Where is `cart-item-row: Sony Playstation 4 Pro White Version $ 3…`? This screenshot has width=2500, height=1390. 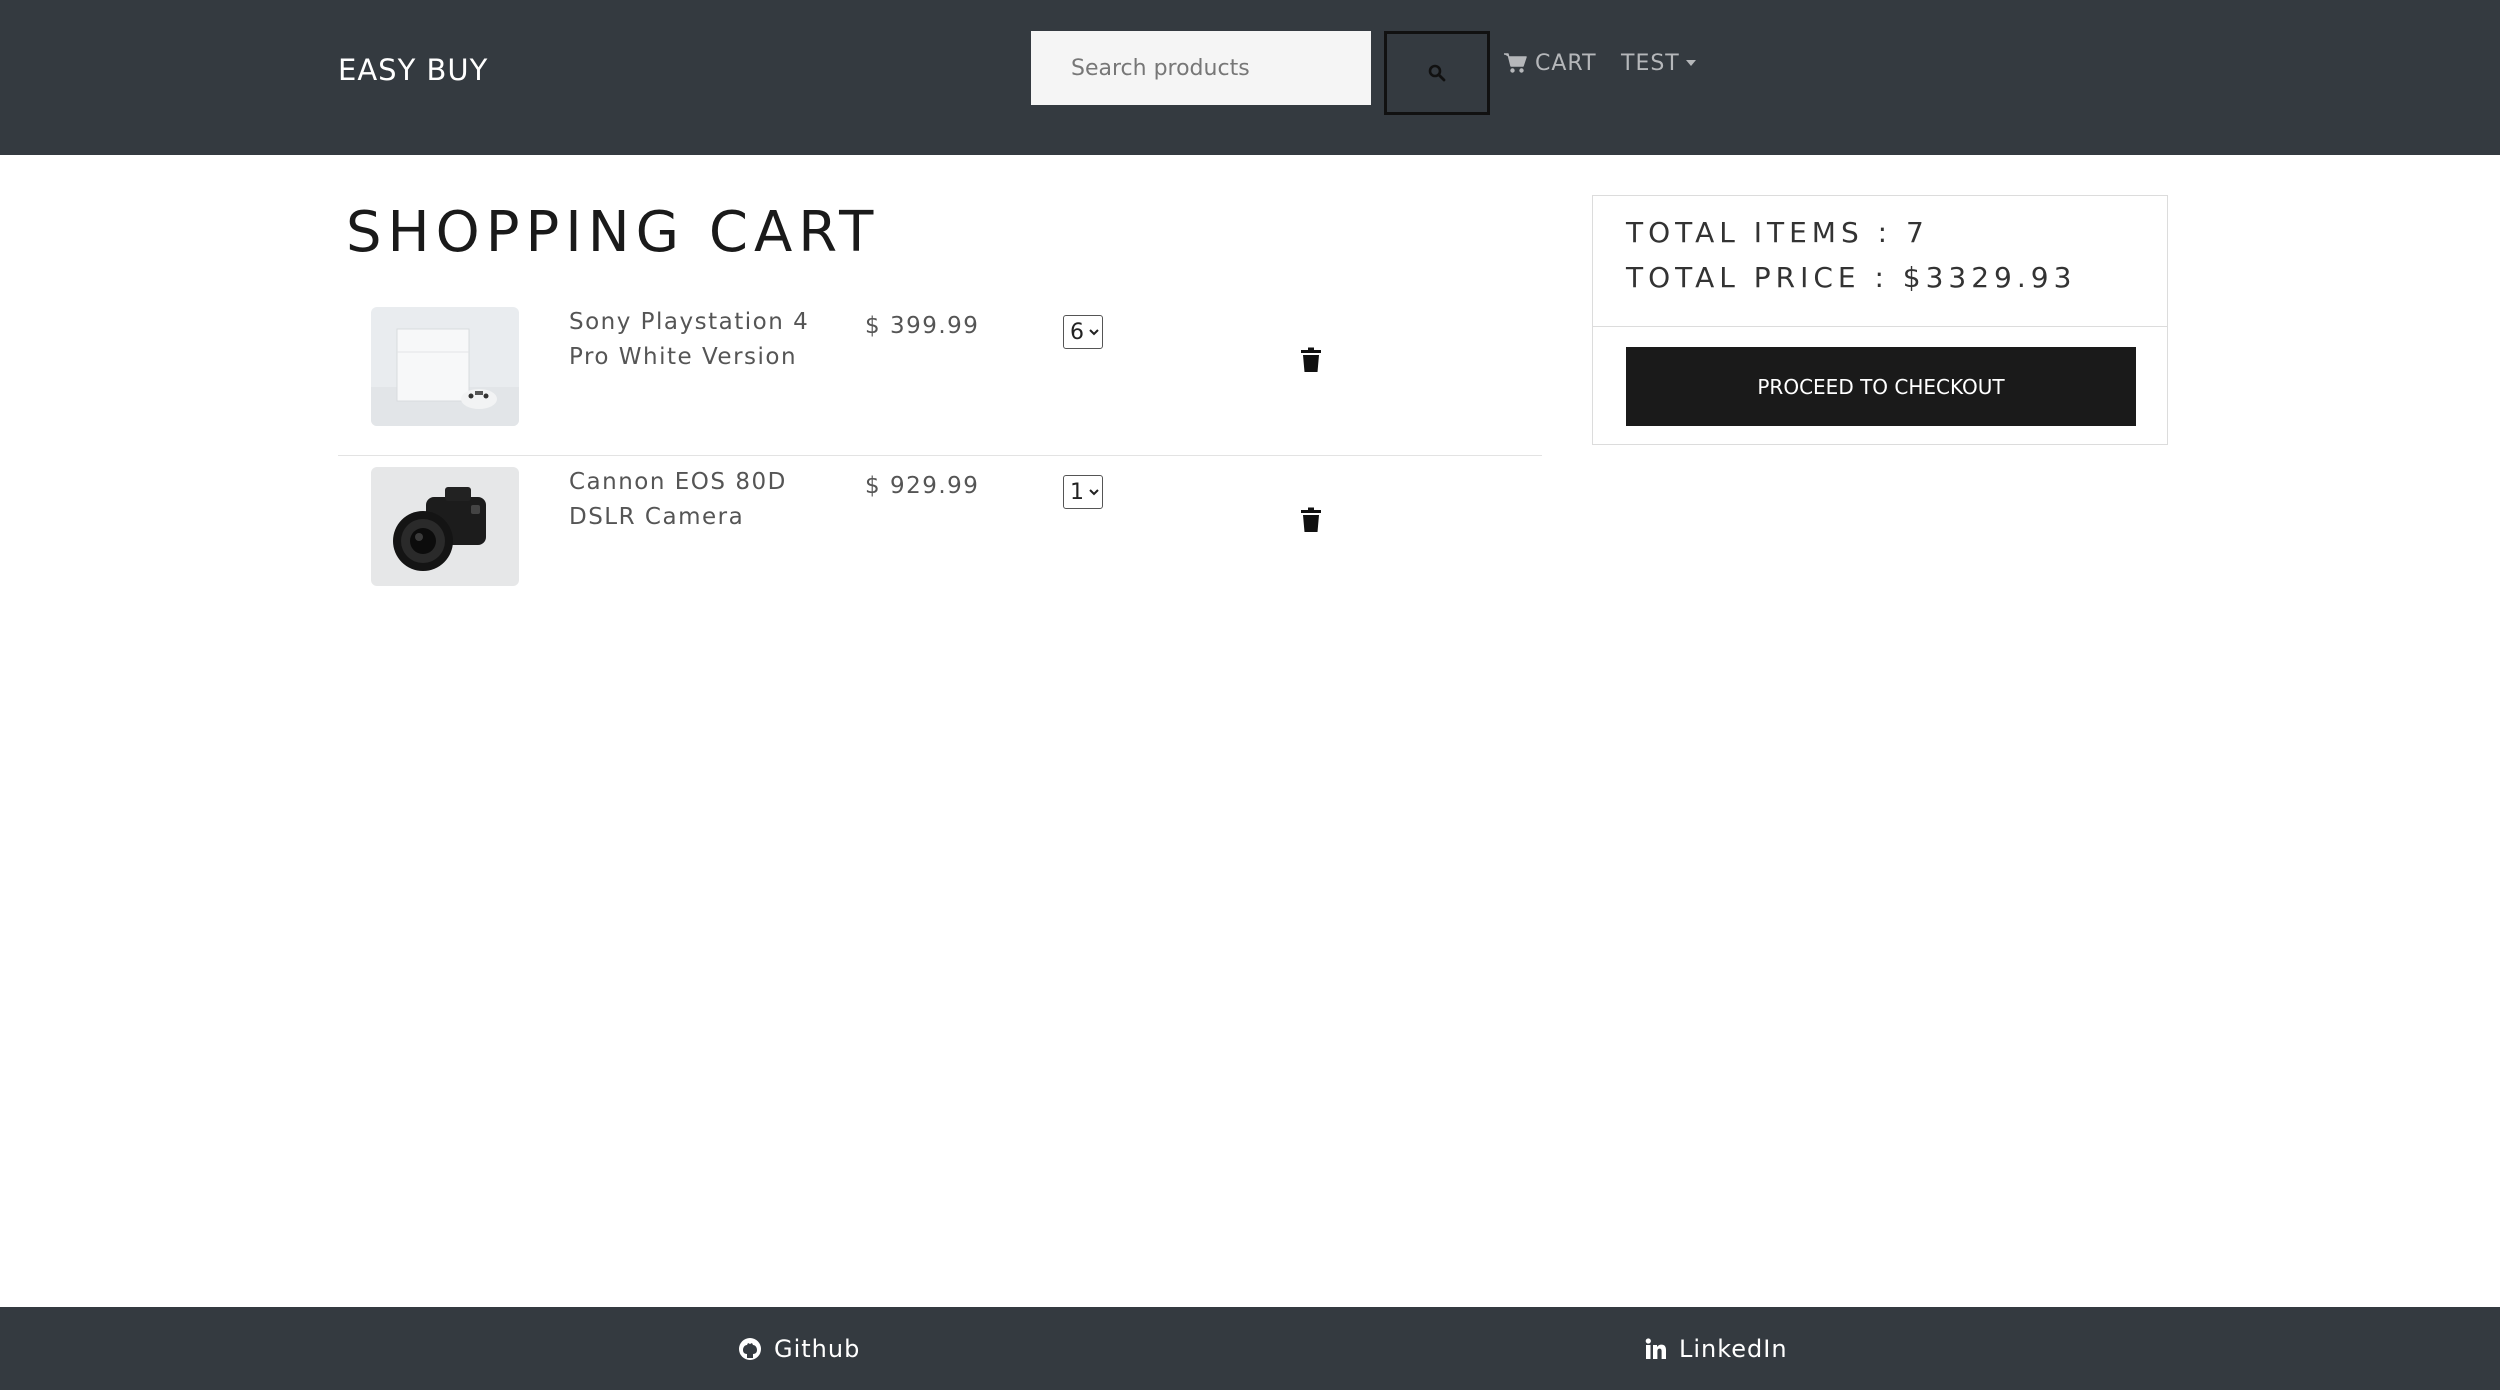 cart-item-row: Sony Playstation 4 Pro White Version $ 3… is located at coordinates (940, 375).